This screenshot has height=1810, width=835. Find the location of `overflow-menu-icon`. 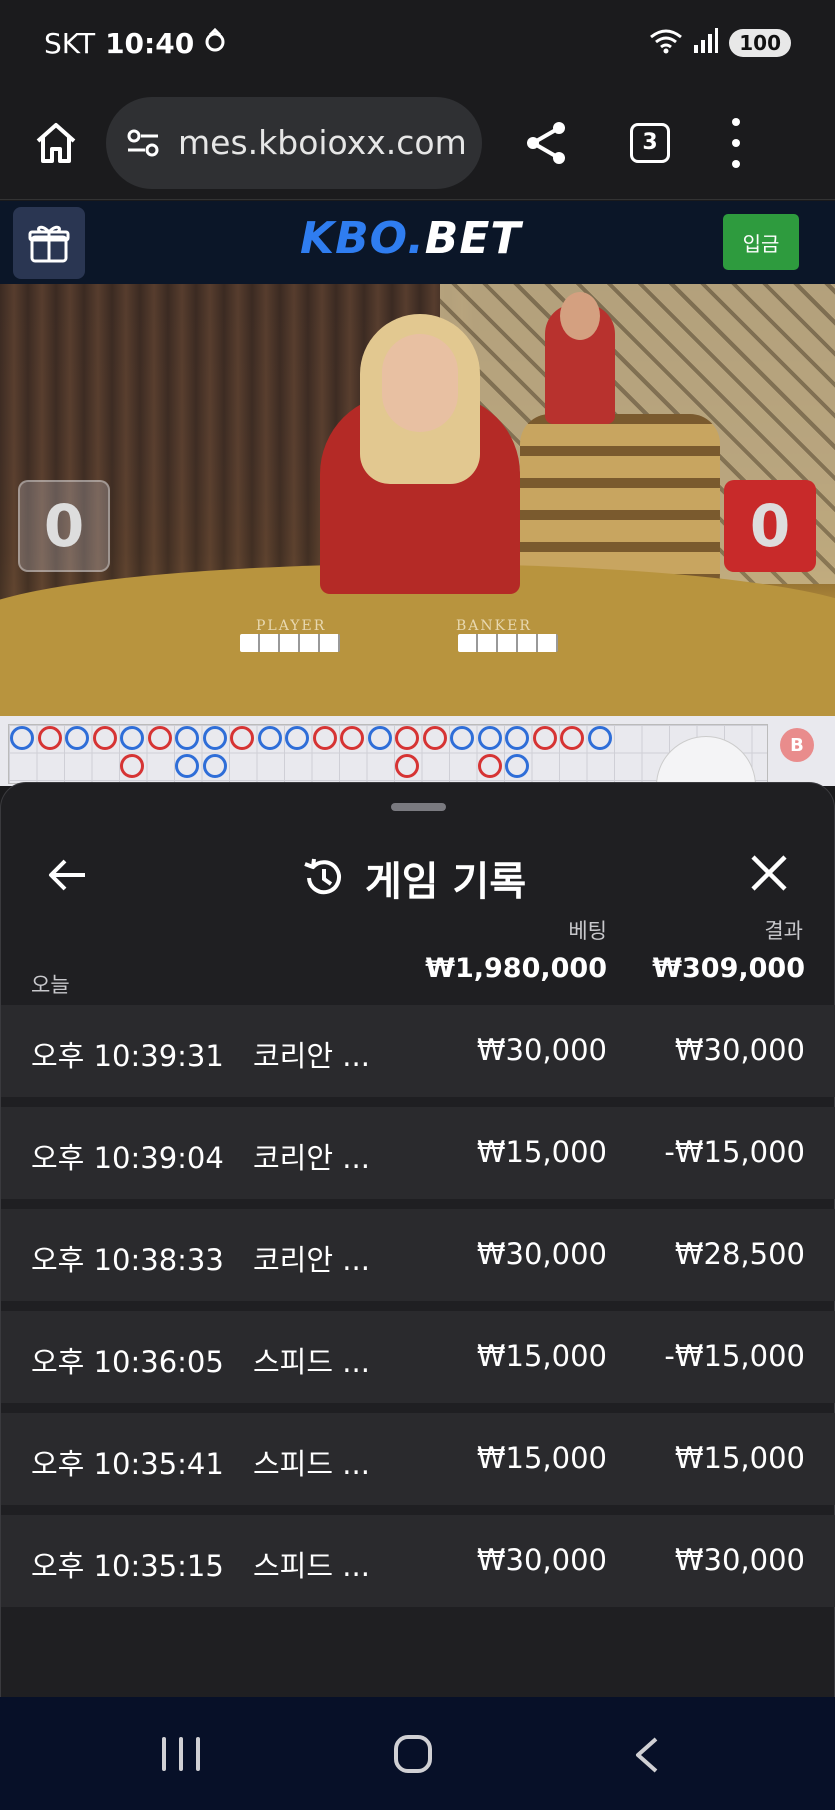

overflow-menu-icon is located at coordinates (736, 142).